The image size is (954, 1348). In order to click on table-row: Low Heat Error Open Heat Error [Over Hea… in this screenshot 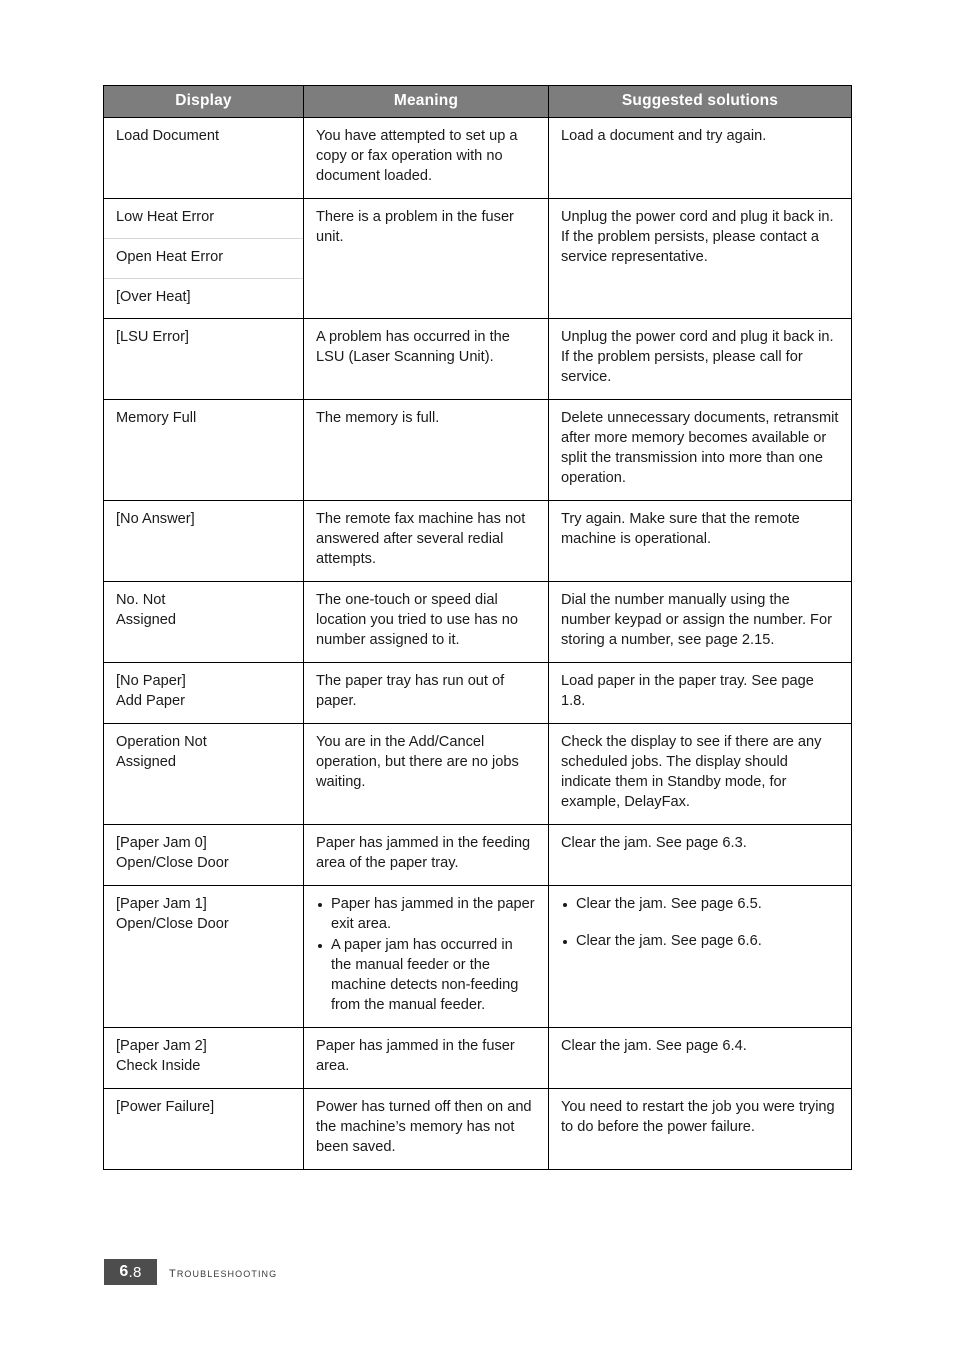, I will do `click(477, 258)`.